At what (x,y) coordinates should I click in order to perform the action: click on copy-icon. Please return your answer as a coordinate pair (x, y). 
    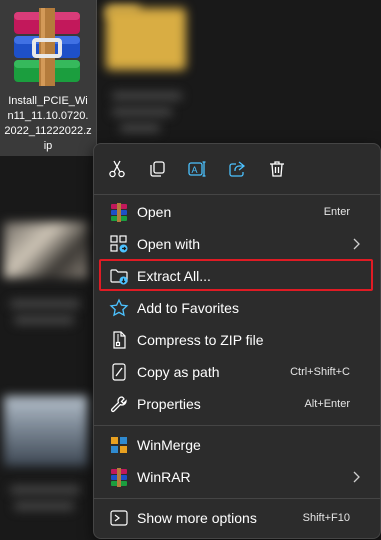
    Looking at the image, I should click on (157, 169).